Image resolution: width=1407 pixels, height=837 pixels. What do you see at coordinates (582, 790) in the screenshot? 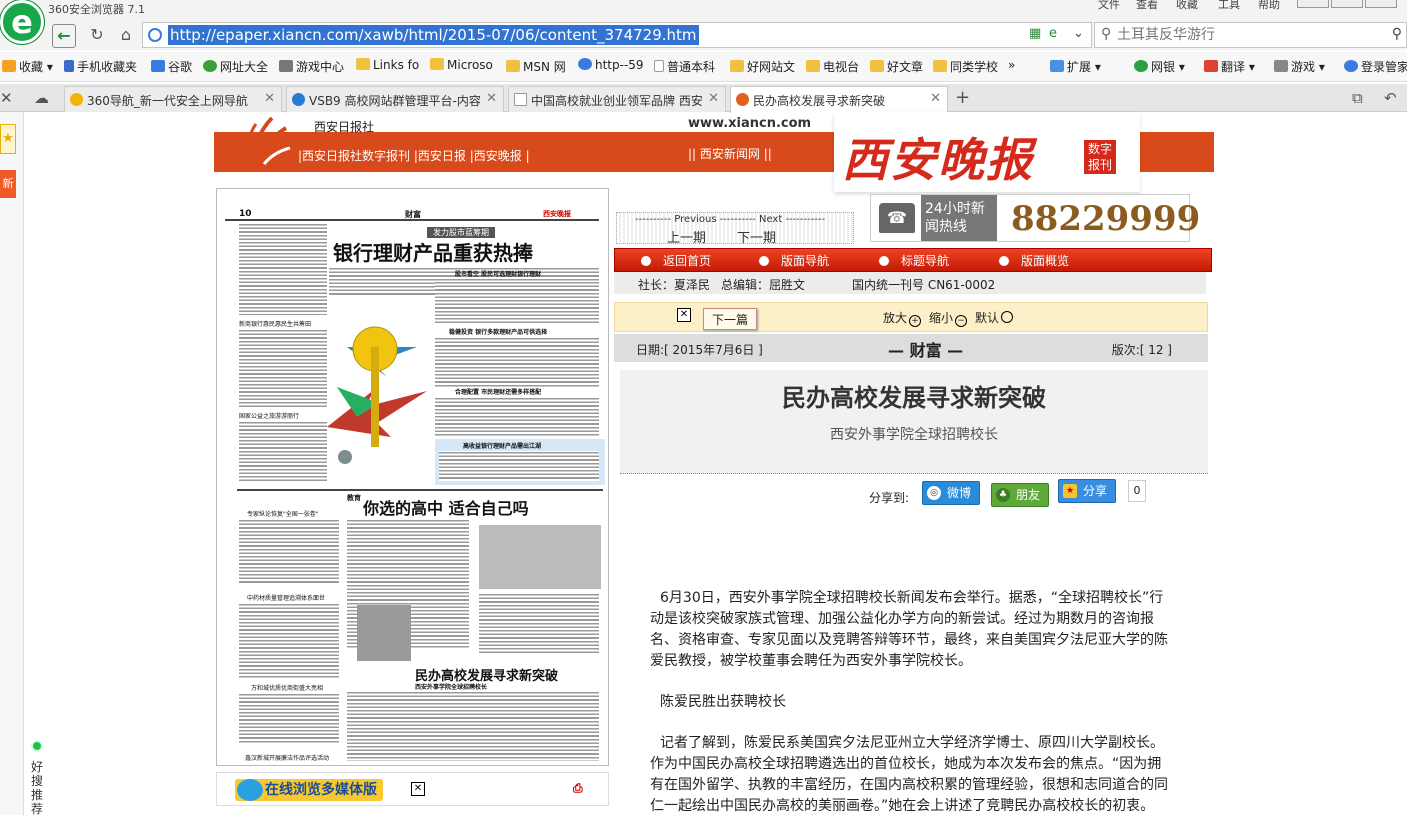
I see `pdf-icon: ⎙` at bounding box center [582, 790].